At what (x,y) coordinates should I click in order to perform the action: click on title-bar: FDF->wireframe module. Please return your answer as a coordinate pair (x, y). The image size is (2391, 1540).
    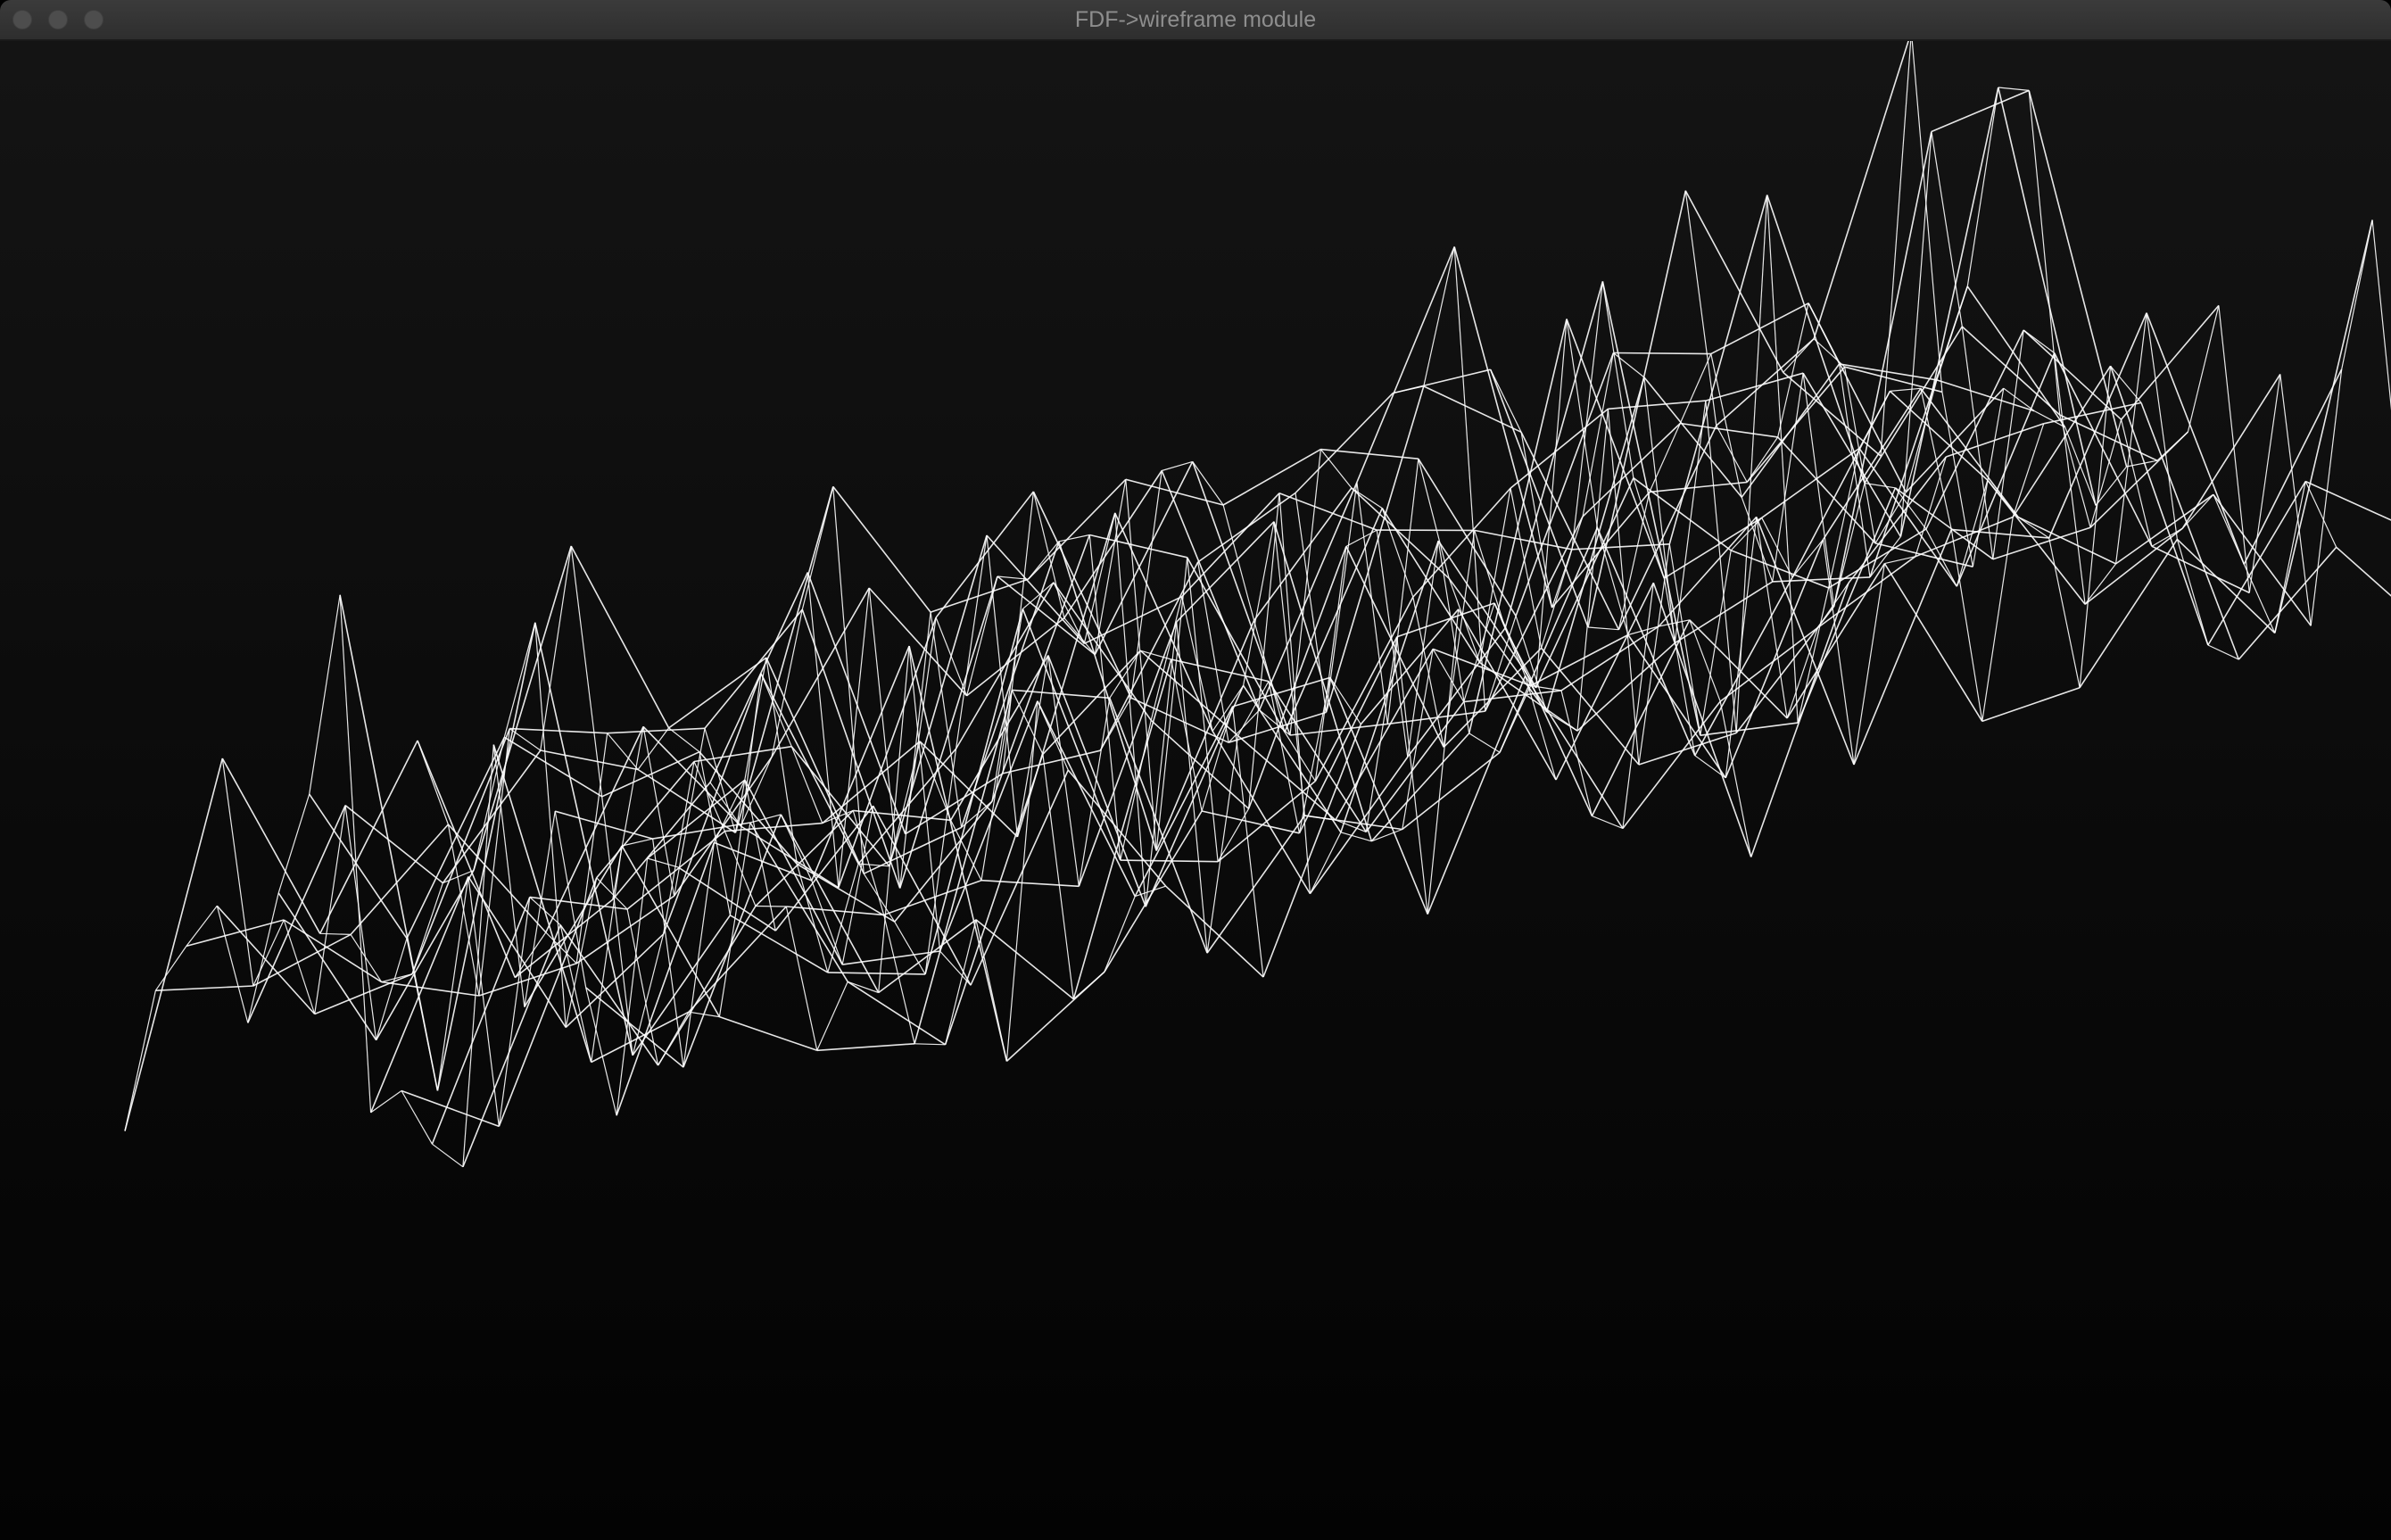
    Looking at the image, I should click on (1195, 21).